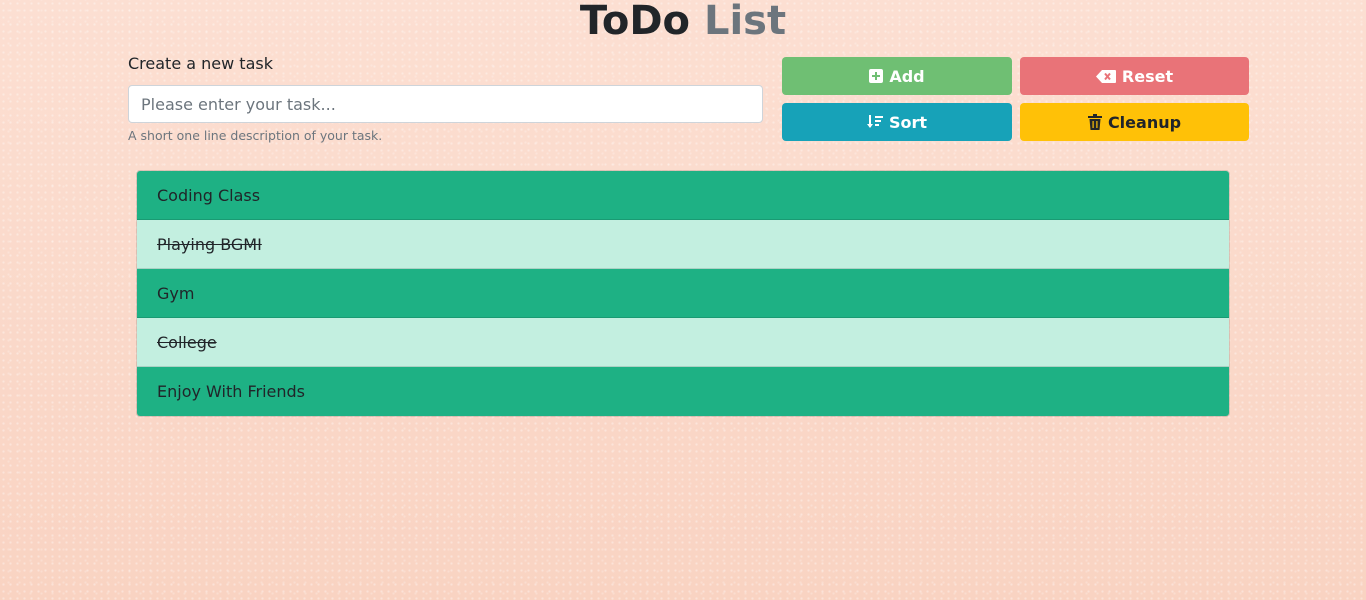  I want to click on task-text: College, so click(187, 342).